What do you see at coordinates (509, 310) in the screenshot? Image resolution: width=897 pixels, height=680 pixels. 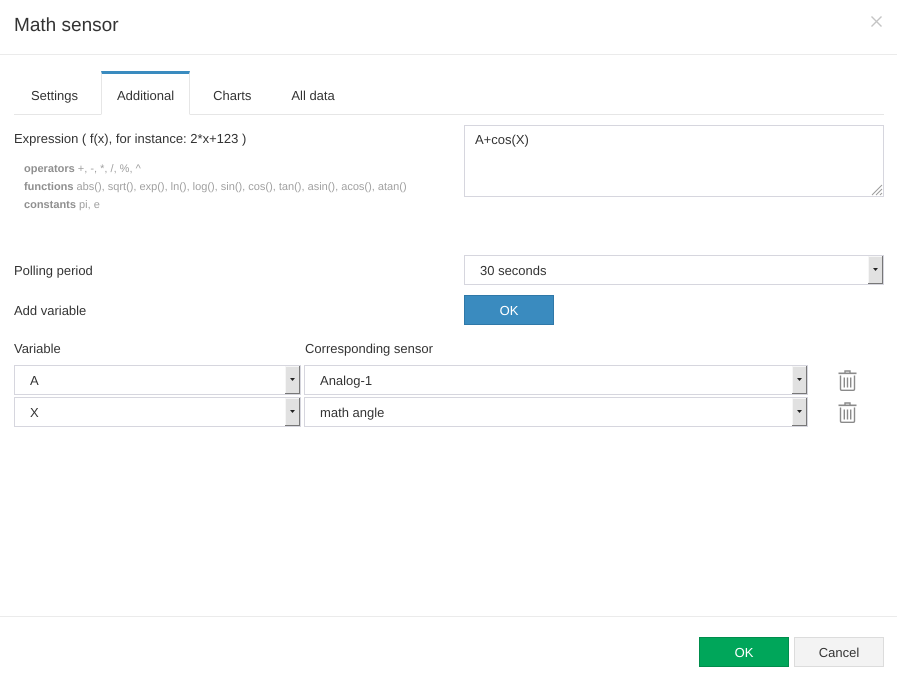 I see `ok-button: OK` at bounding box center [509, 310].